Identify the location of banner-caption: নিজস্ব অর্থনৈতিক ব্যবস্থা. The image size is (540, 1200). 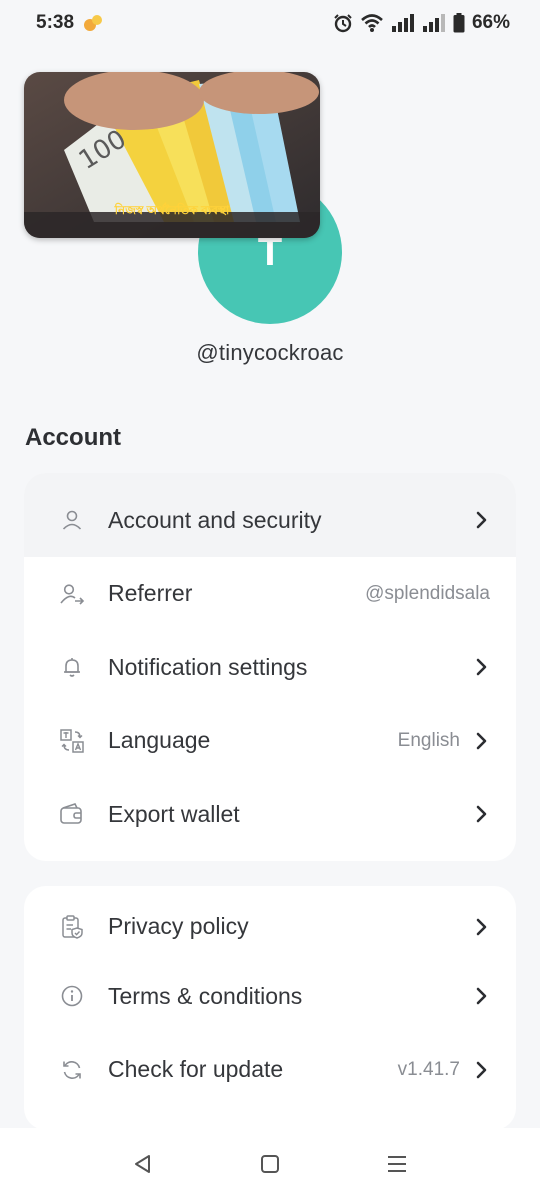
(172, 210).